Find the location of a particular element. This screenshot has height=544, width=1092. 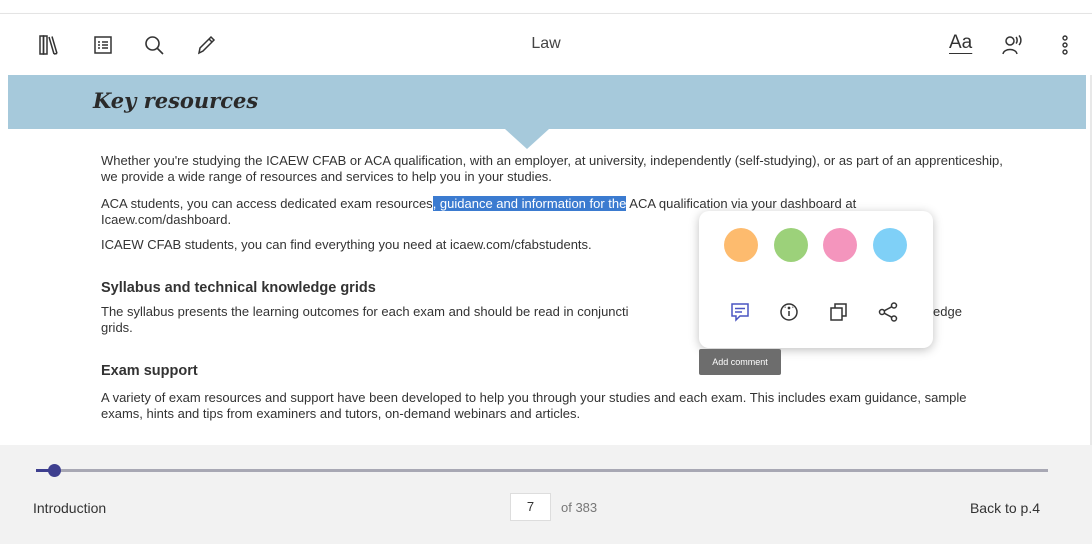

chapter-link: Introduction is located at coordinates (69, 508).